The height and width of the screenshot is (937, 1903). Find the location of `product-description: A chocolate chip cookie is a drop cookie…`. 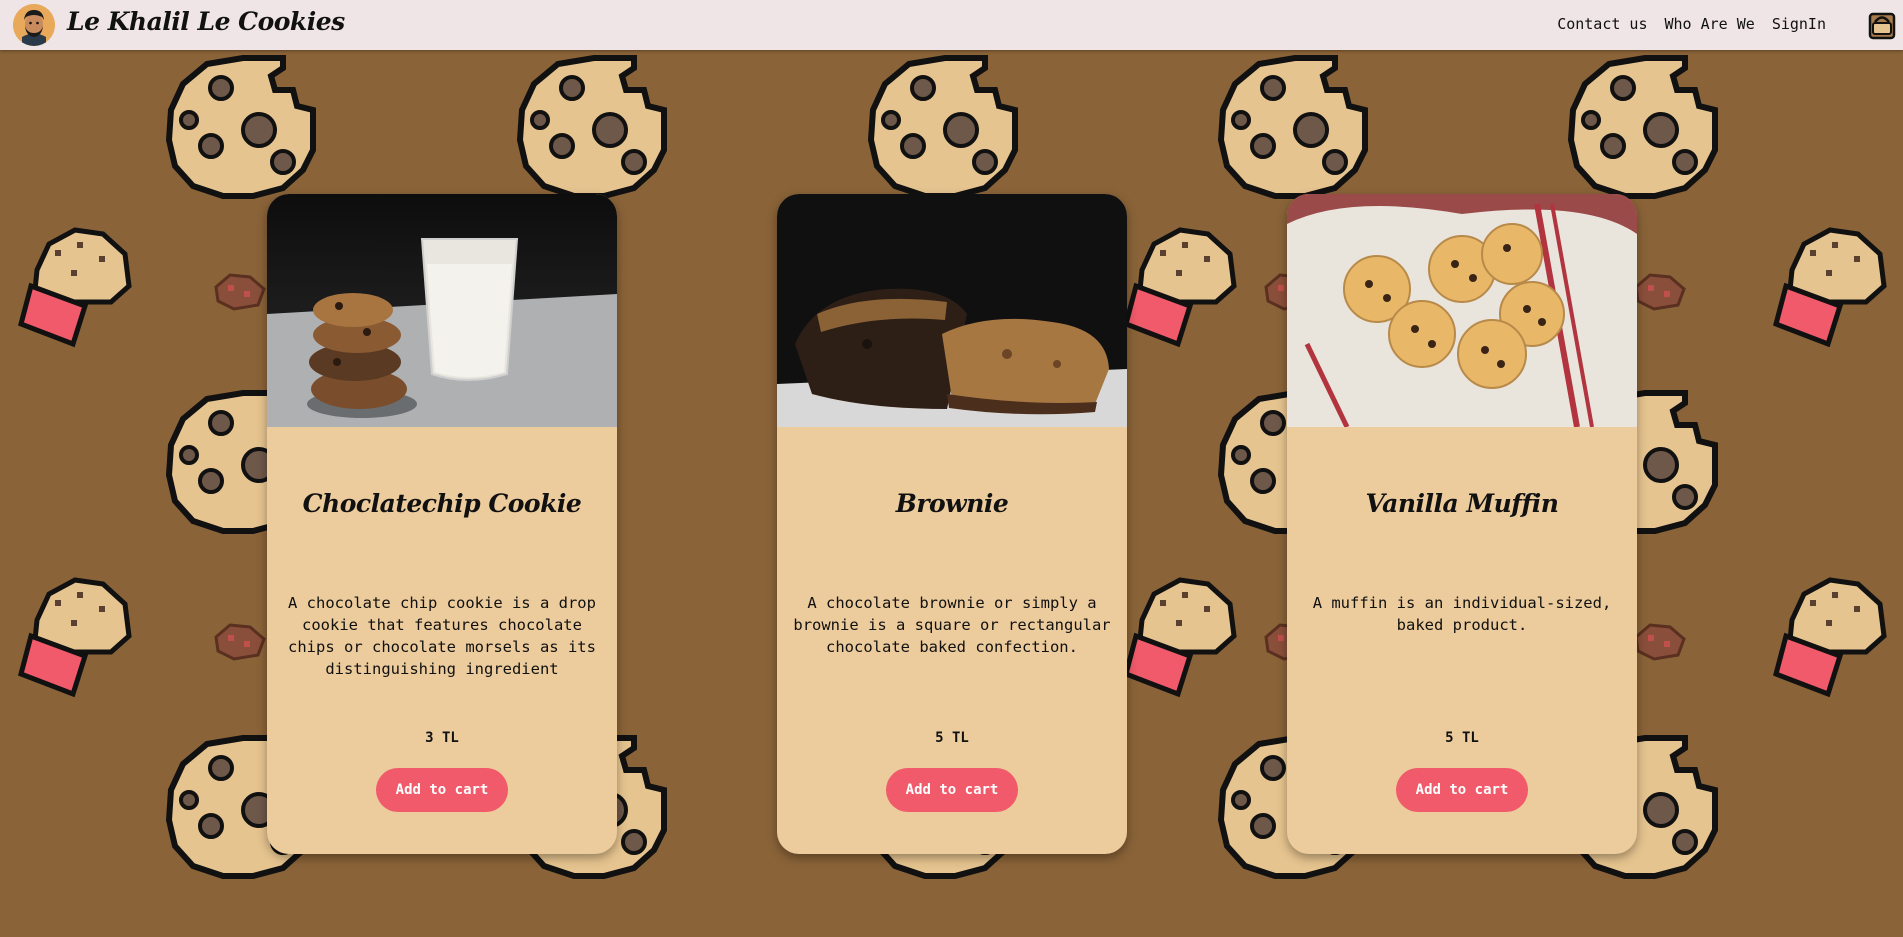

product-description: A chocolate chip cookie is a drop cookie… is located at coordinates (442, 636).